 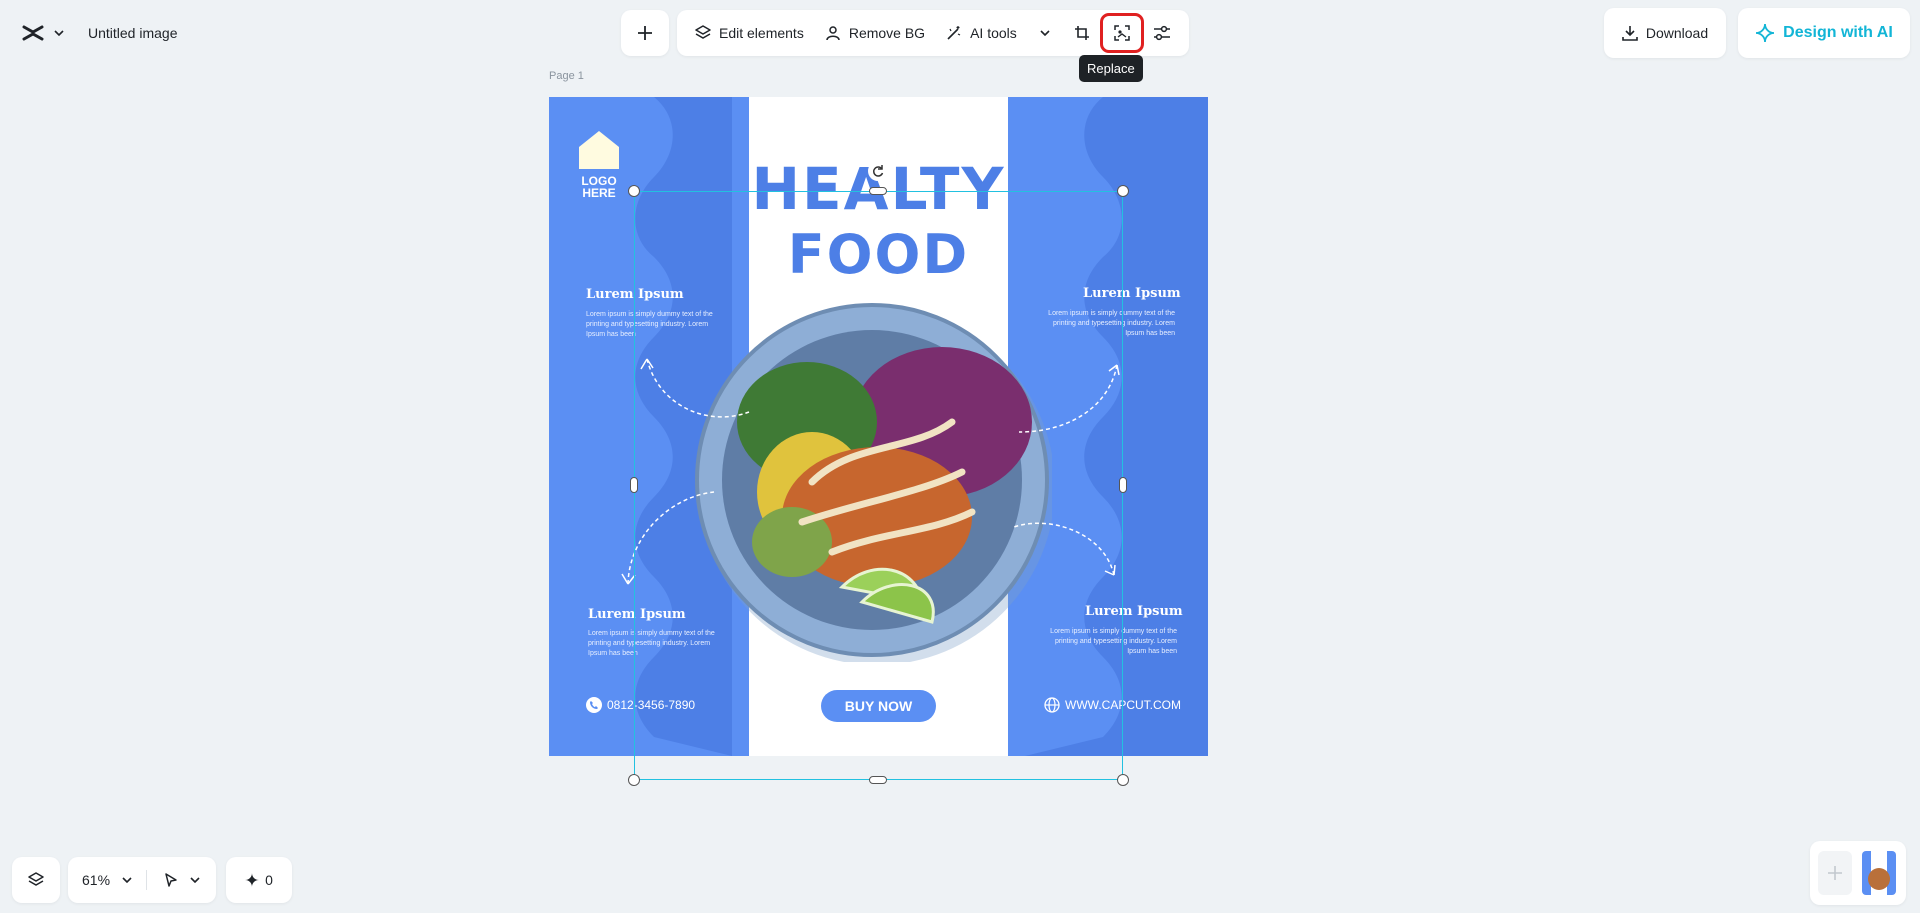 What do you see at coordinates (1765, 33) in the screenshot?
I see `ai-sparkle-icon` at bounding box center [1765, 33].